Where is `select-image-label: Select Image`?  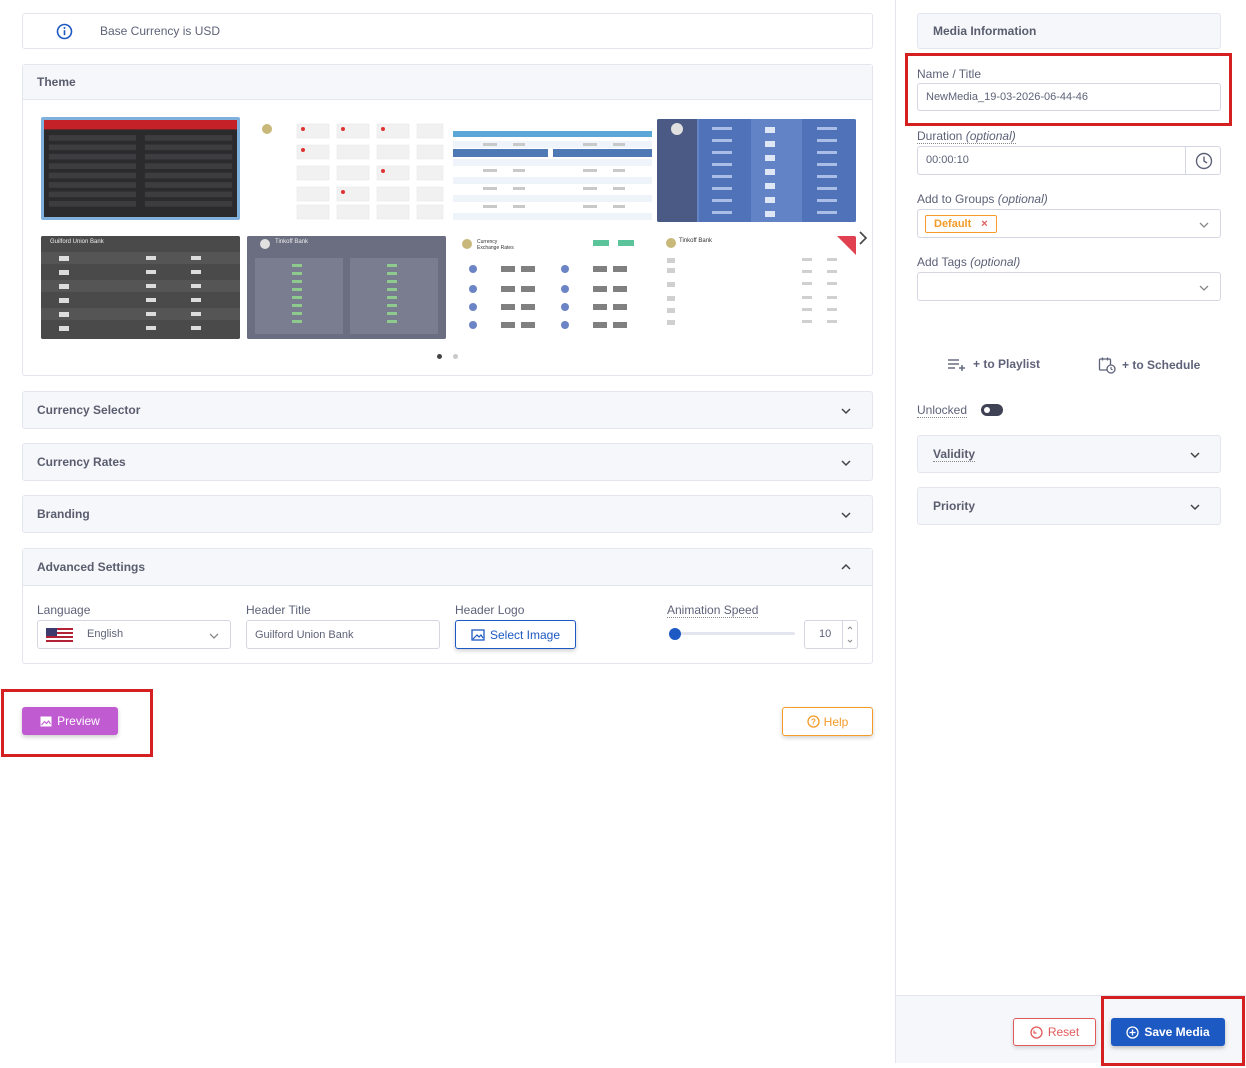 select-image-label: Select Image is located at coordinates (525, 634).